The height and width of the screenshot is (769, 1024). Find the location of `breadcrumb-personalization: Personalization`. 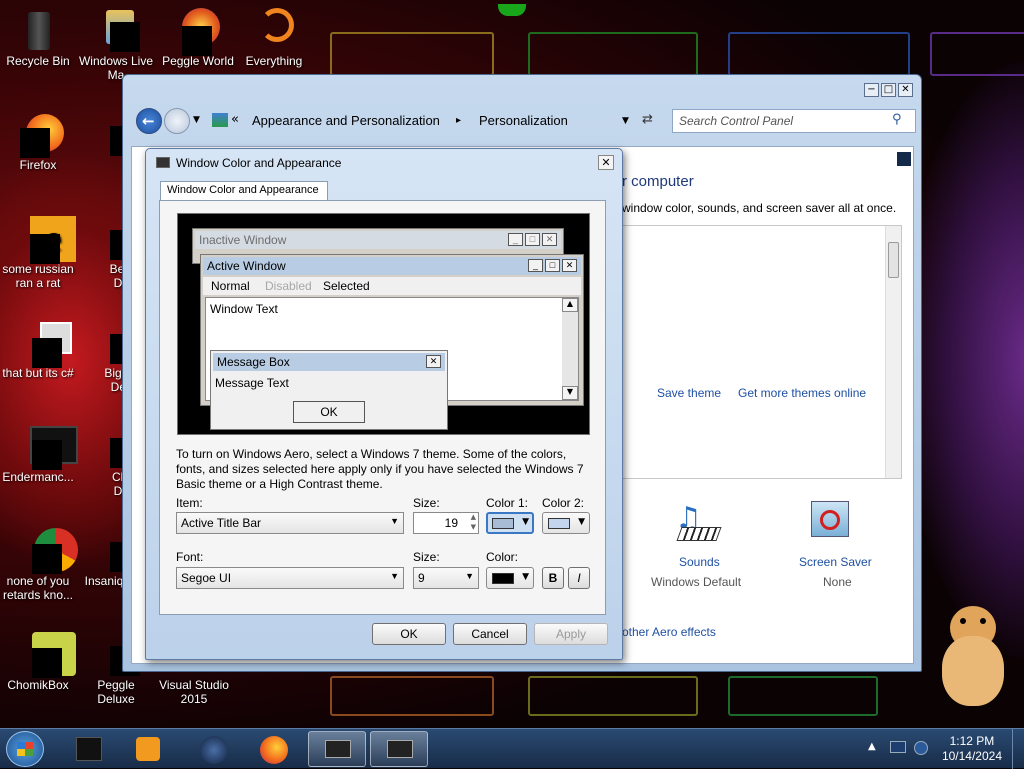

breadcrumb-personalization: Personalization is located at coordinates (523, 120).